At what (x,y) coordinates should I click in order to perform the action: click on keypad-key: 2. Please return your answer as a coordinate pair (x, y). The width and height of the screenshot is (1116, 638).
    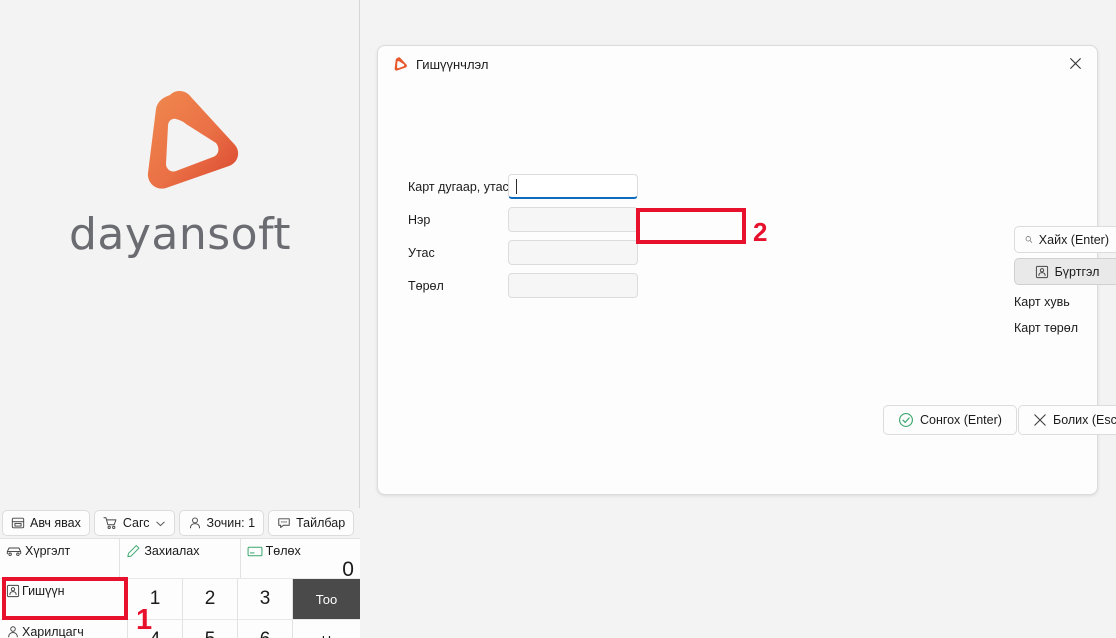
    Looking at the image, I should click on (210, 599).